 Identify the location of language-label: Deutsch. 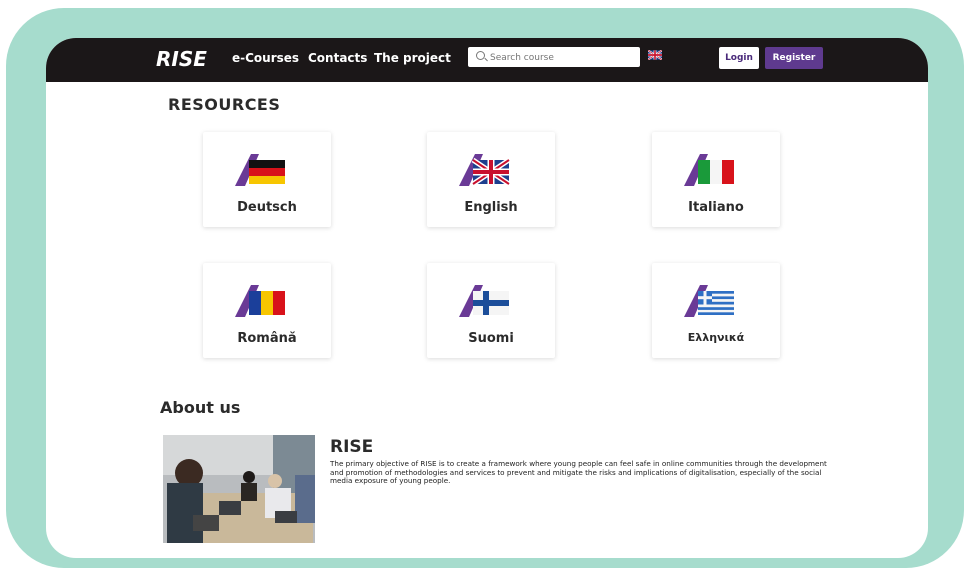
(267, 207).